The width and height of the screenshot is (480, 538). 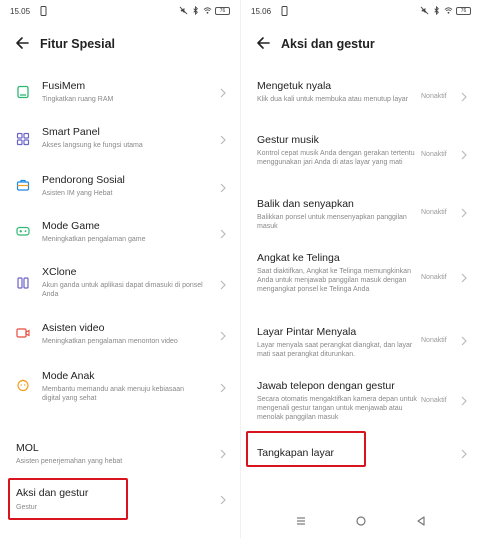 What do you see at coordinates (328, 44) in the screenshot?
I see `page-title: Aksi dan gestur` at bounding box center [328, 44].